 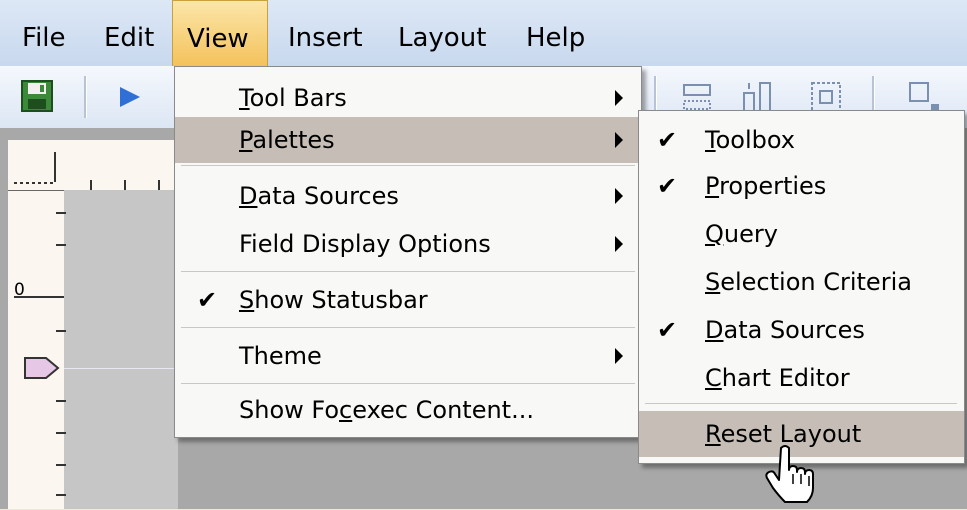 What do you see at coordinates (816, 282) in the screenshot?
I see `menu-item-label: election Criteria` at bounding box center [816, 282].